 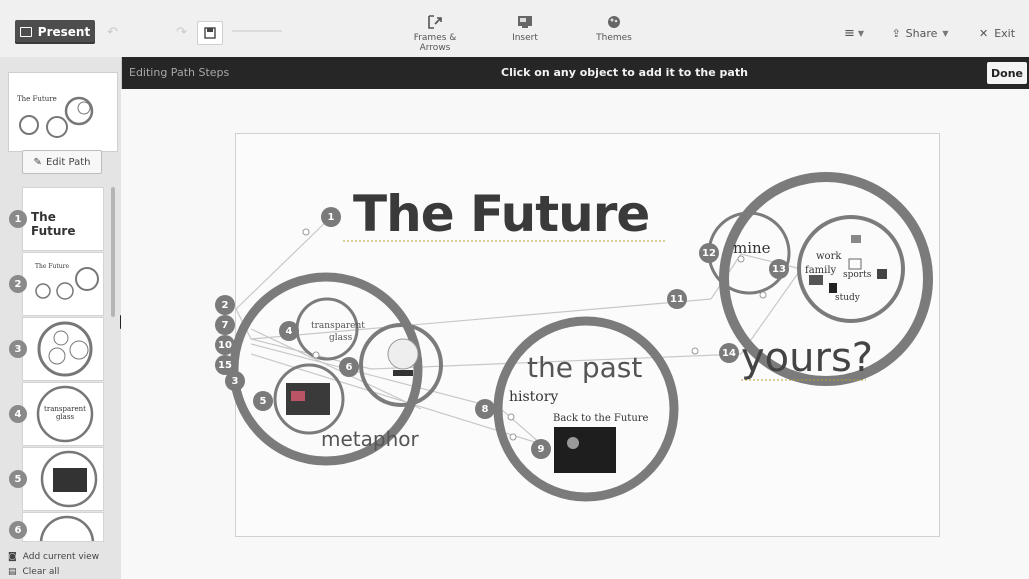 I want to click on work-text: work, so click(x=828, y=256).